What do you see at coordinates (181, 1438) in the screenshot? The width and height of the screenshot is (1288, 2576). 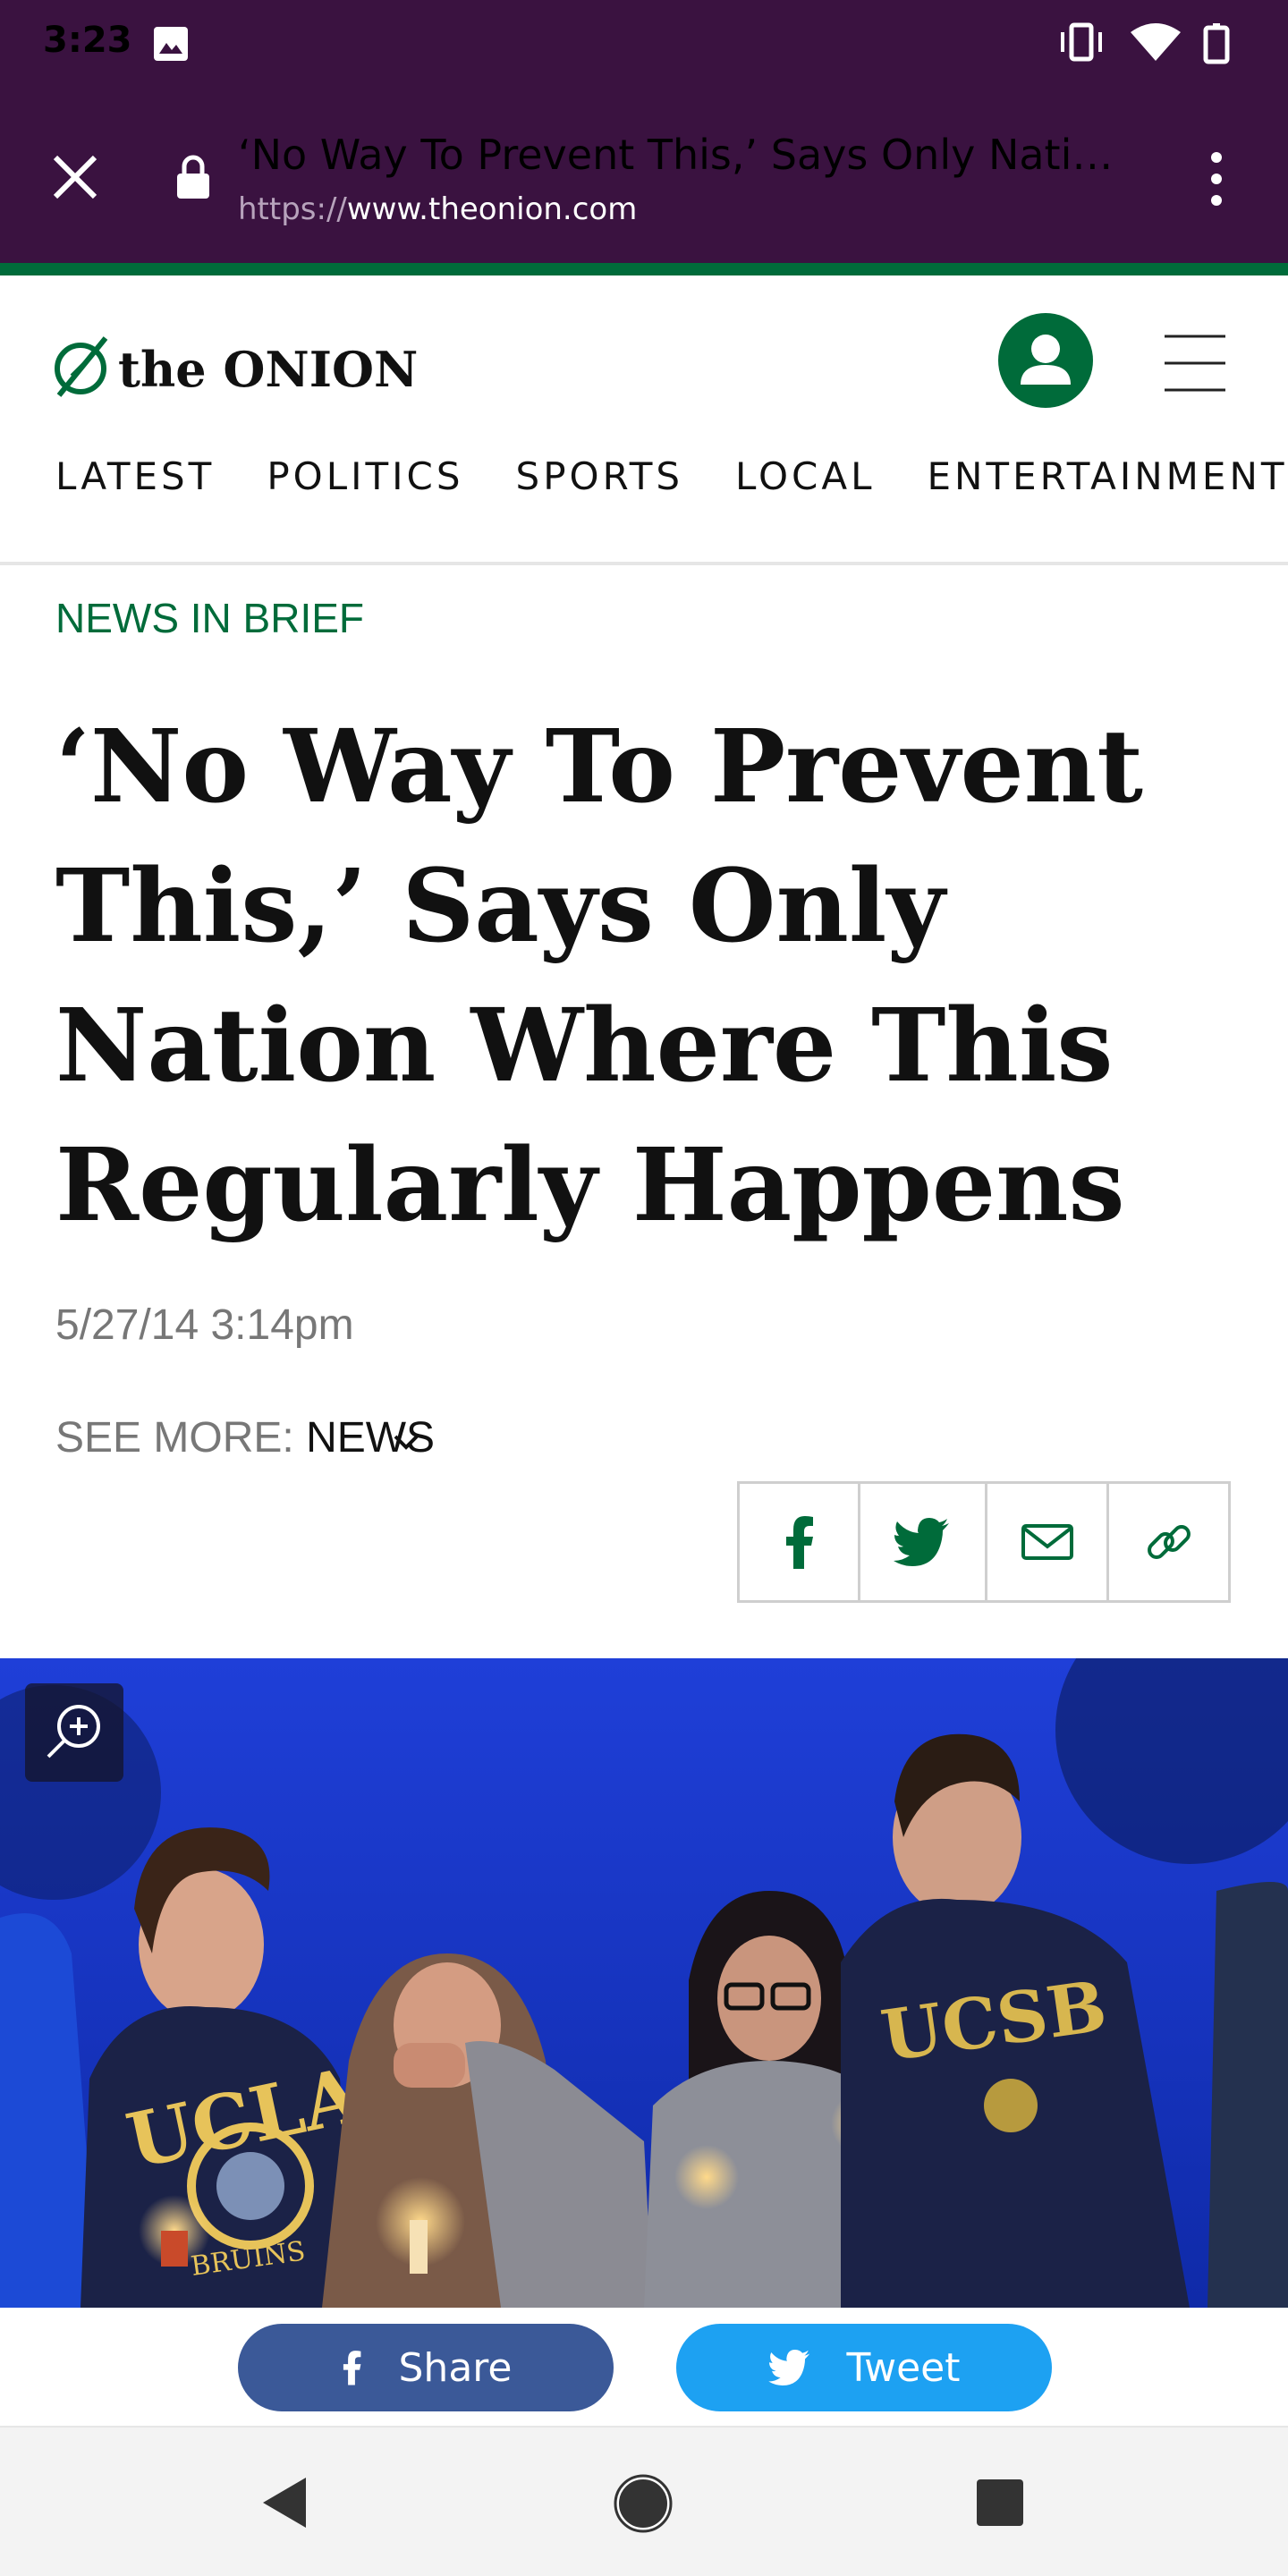 I see `see-more-label: SEE MORE:` at bounding box center [181, 1438].